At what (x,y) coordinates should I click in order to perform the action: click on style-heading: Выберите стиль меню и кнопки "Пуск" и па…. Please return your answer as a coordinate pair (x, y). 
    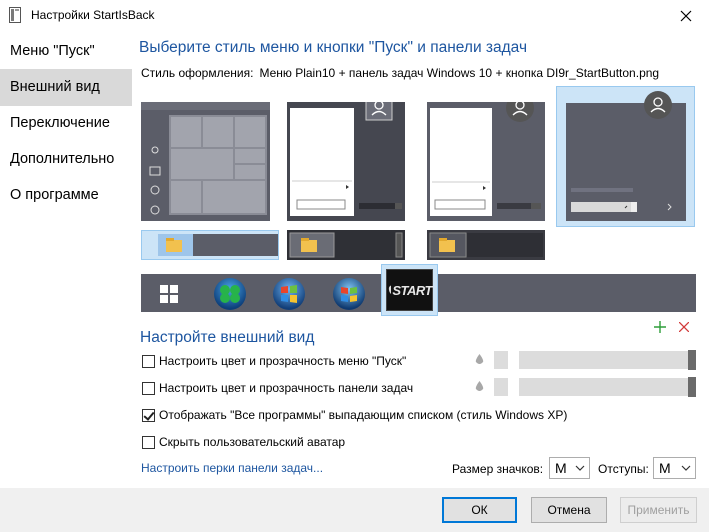
    Looking at the image, I should click on (333, 47).